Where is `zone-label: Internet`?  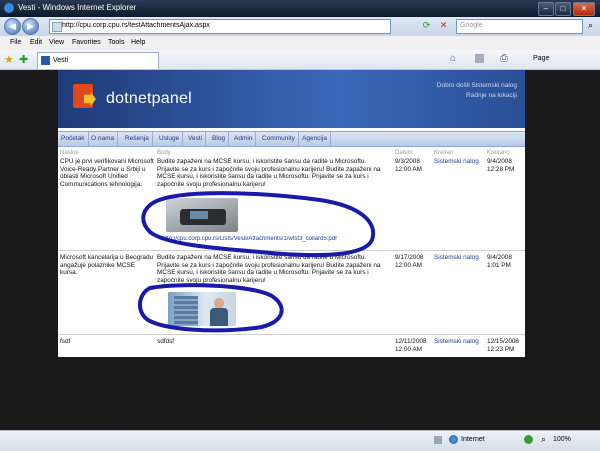 zone-label: Internet is located at coordinates (473, 439).